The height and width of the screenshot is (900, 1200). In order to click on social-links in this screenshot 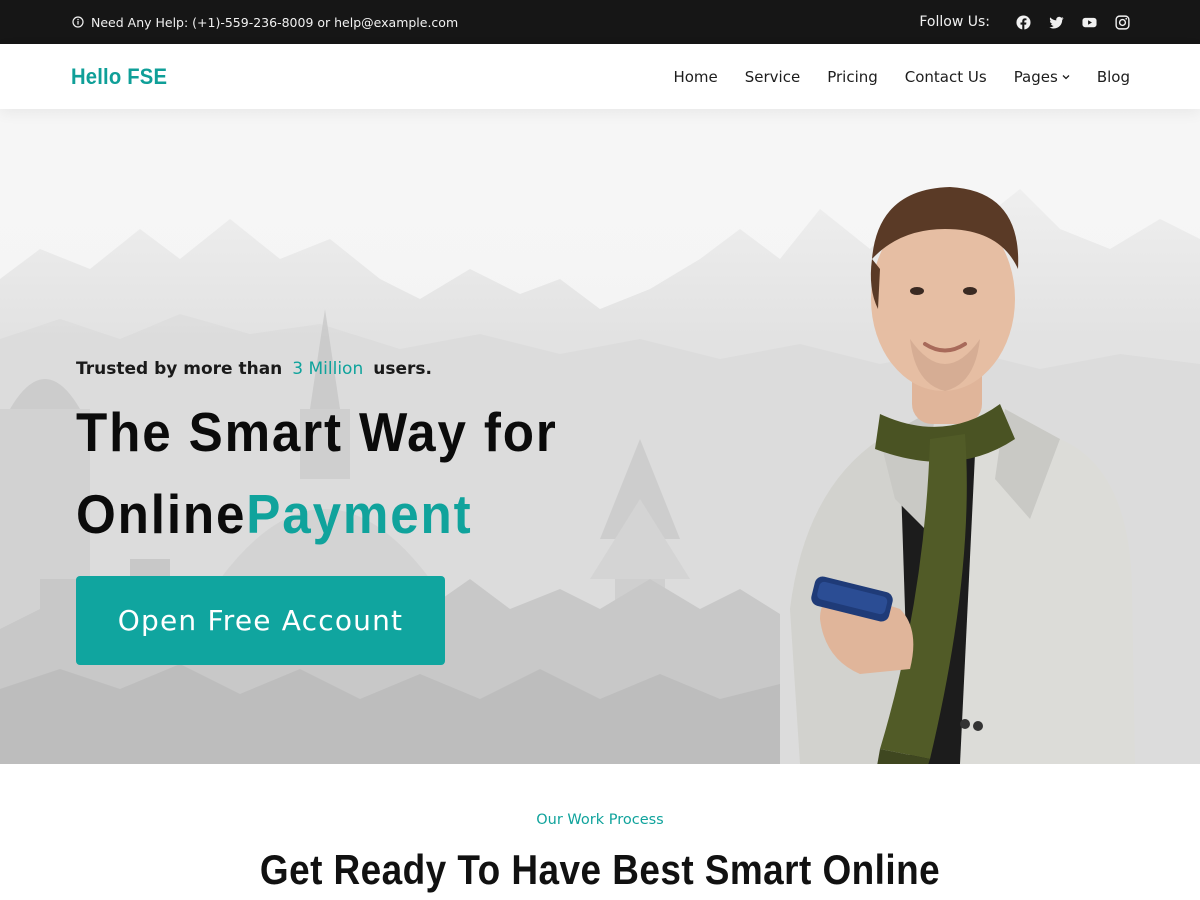, I will do `click(1073, 22)`.